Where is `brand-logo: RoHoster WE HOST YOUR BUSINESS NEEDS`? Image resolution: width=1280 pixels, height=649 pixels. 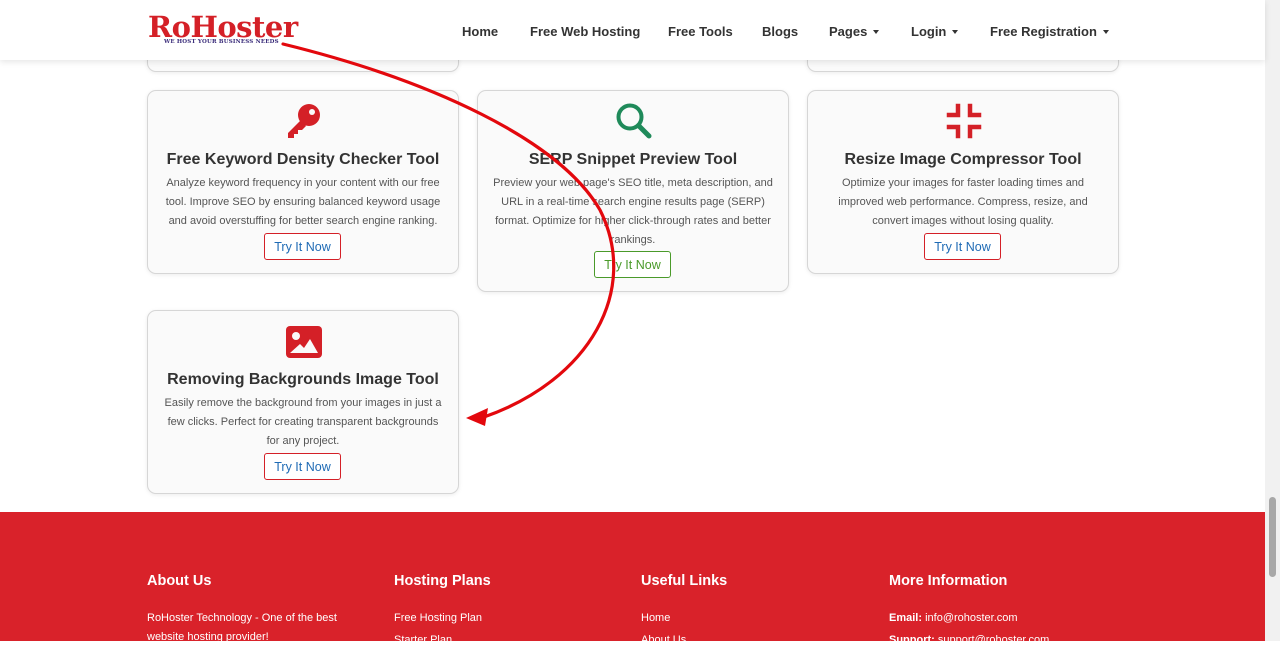 brand-logo: RoHoster WE HOST YOUR BUSINESS NEEDS is located at coordinates (223, 29).